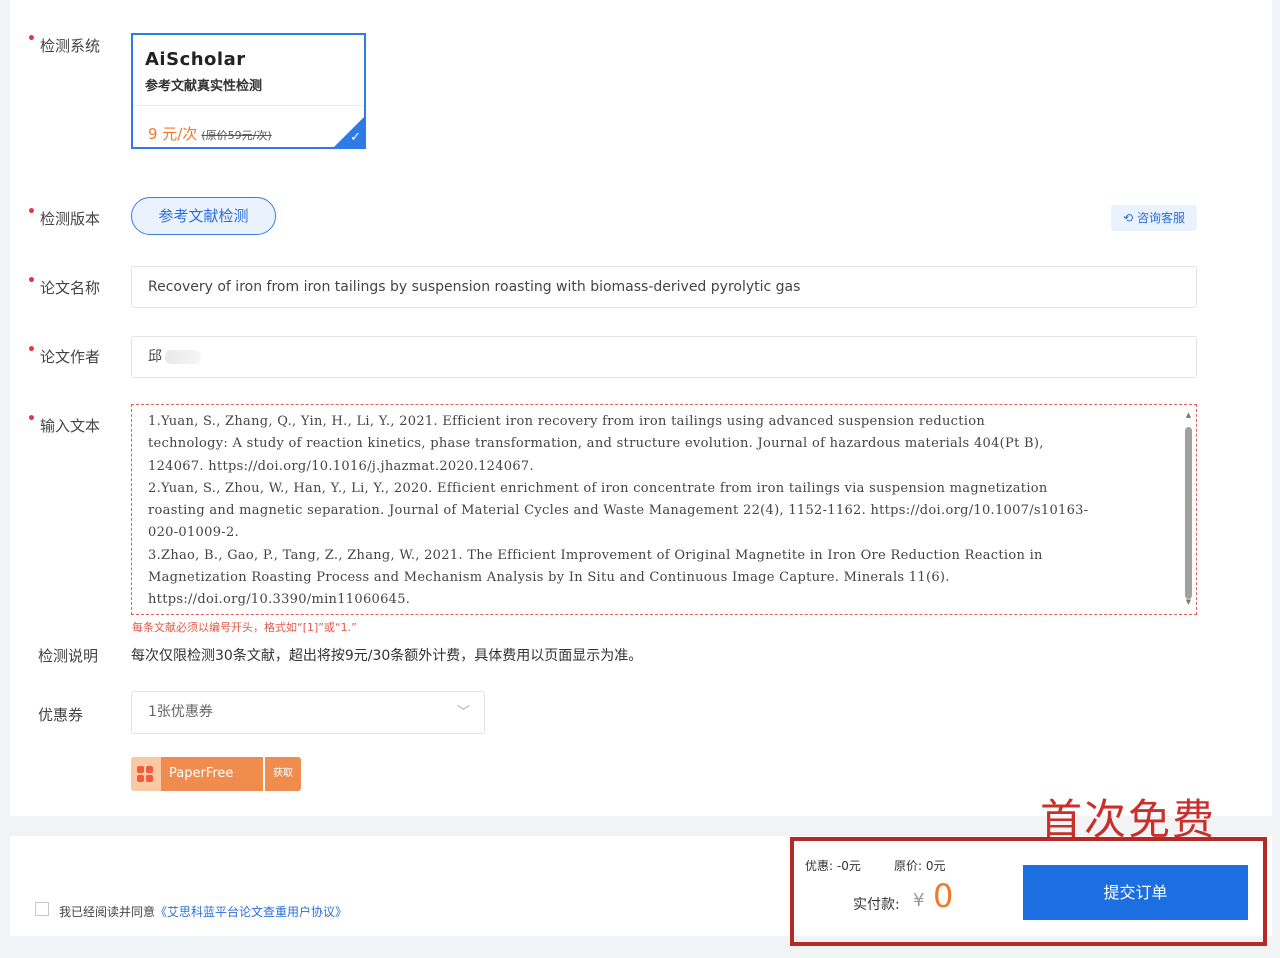 The width and height of the screenshot is (1280, 958). Describe the element at coordinates (1128, 218) in the screenshot. I see `refresh-icon: ⟲` at that location.